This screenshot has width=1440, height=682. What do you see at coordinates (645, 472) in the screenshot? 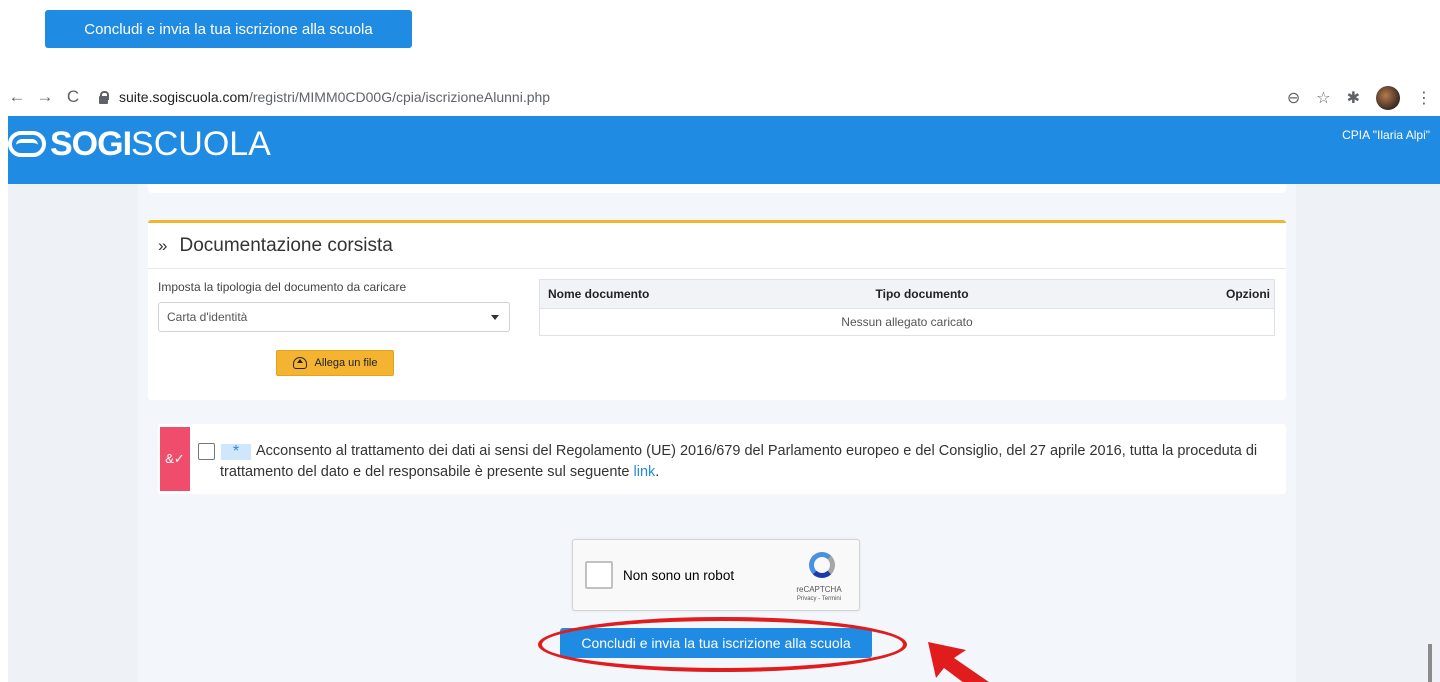
I see `privacy-link: link` at bounding box center [645, 472].